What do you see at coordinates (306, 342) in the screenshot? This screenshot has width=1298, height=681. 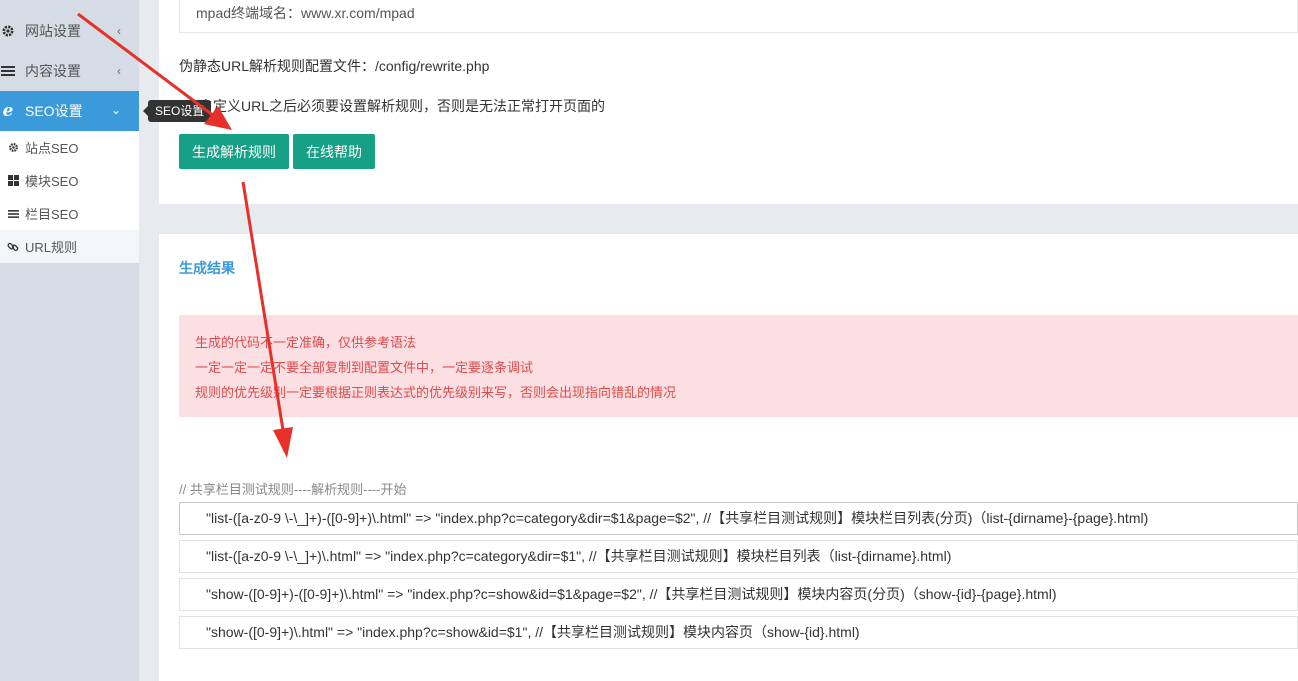 I see `alert-line: 生成的代码不一定准确，仅供参考语法` at bounding box center [306, 342].